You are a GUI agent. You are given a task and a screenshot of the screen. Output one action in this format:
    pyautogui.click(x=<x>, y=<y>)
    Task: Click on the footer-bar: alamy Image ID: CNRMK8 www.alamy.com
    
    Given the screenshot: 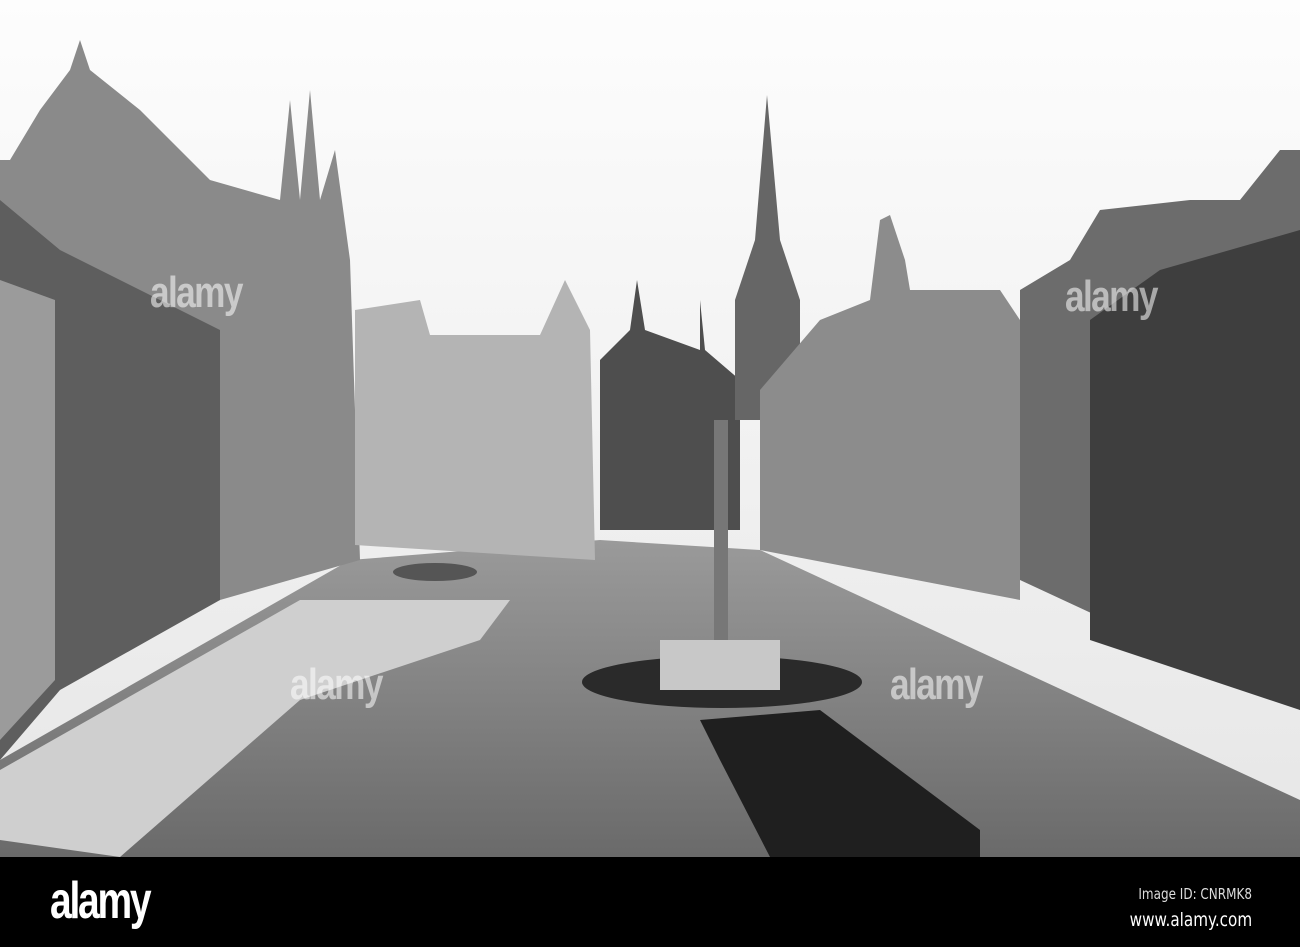 What is the action you would take?
    pyautogui.click(x=650, y=902)
    